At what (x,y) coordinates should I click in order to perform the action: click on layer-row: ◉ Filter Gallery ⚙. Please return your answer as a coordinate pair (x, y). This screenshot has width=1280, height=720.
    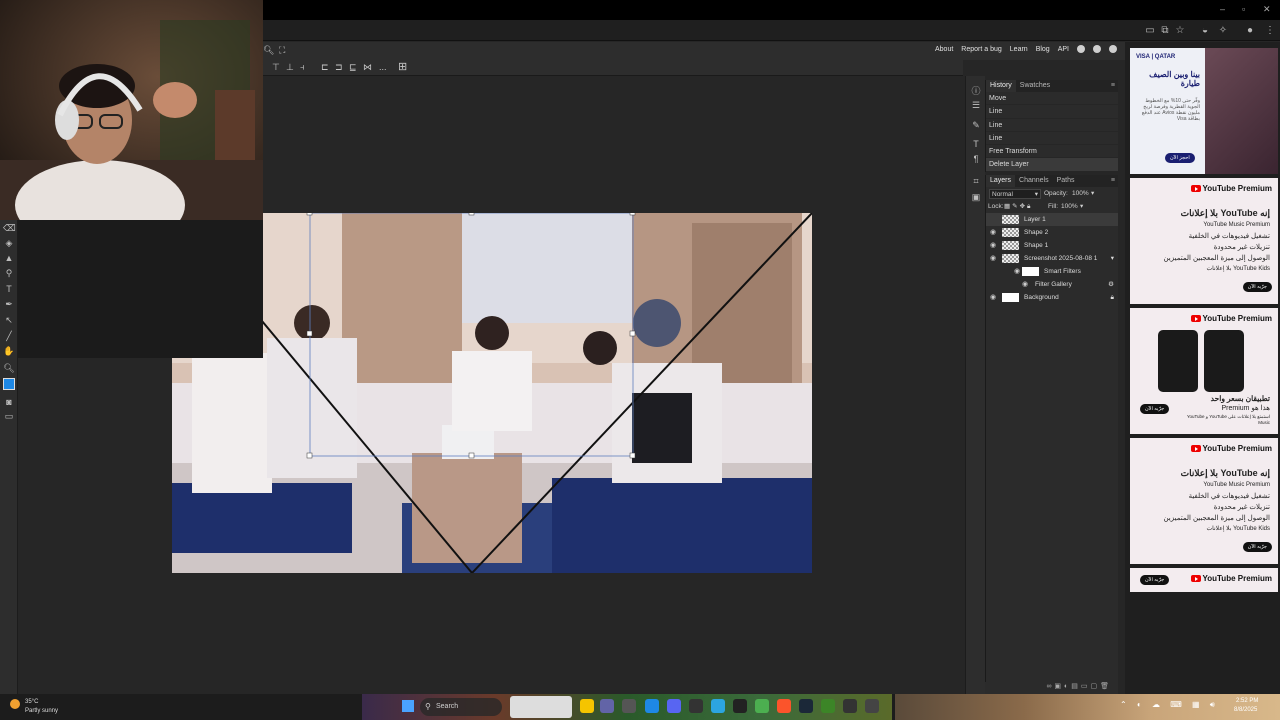
    Looking at the image, I should click on (1052, 284).